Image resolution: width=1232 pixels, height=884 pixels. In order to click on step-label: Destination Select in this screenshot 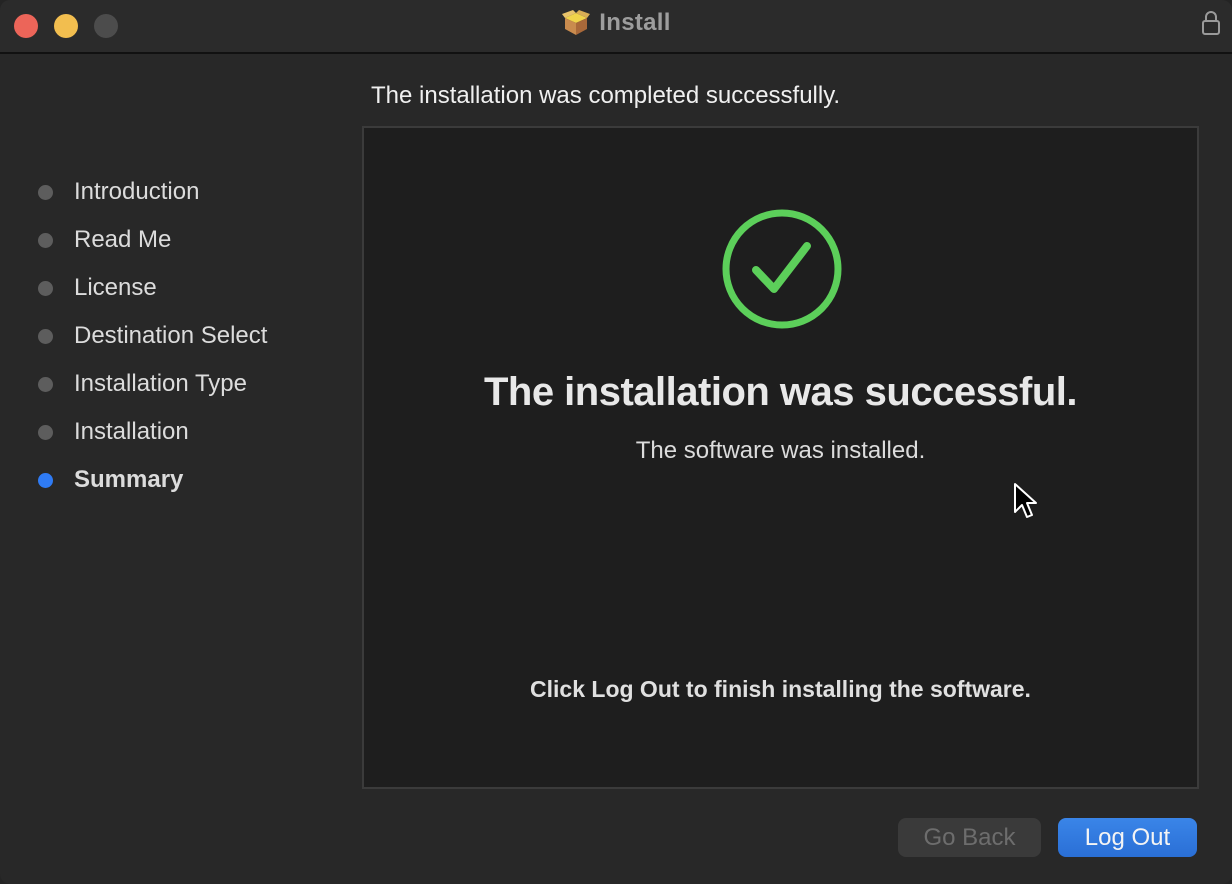, I will do `click(171, 335)`.